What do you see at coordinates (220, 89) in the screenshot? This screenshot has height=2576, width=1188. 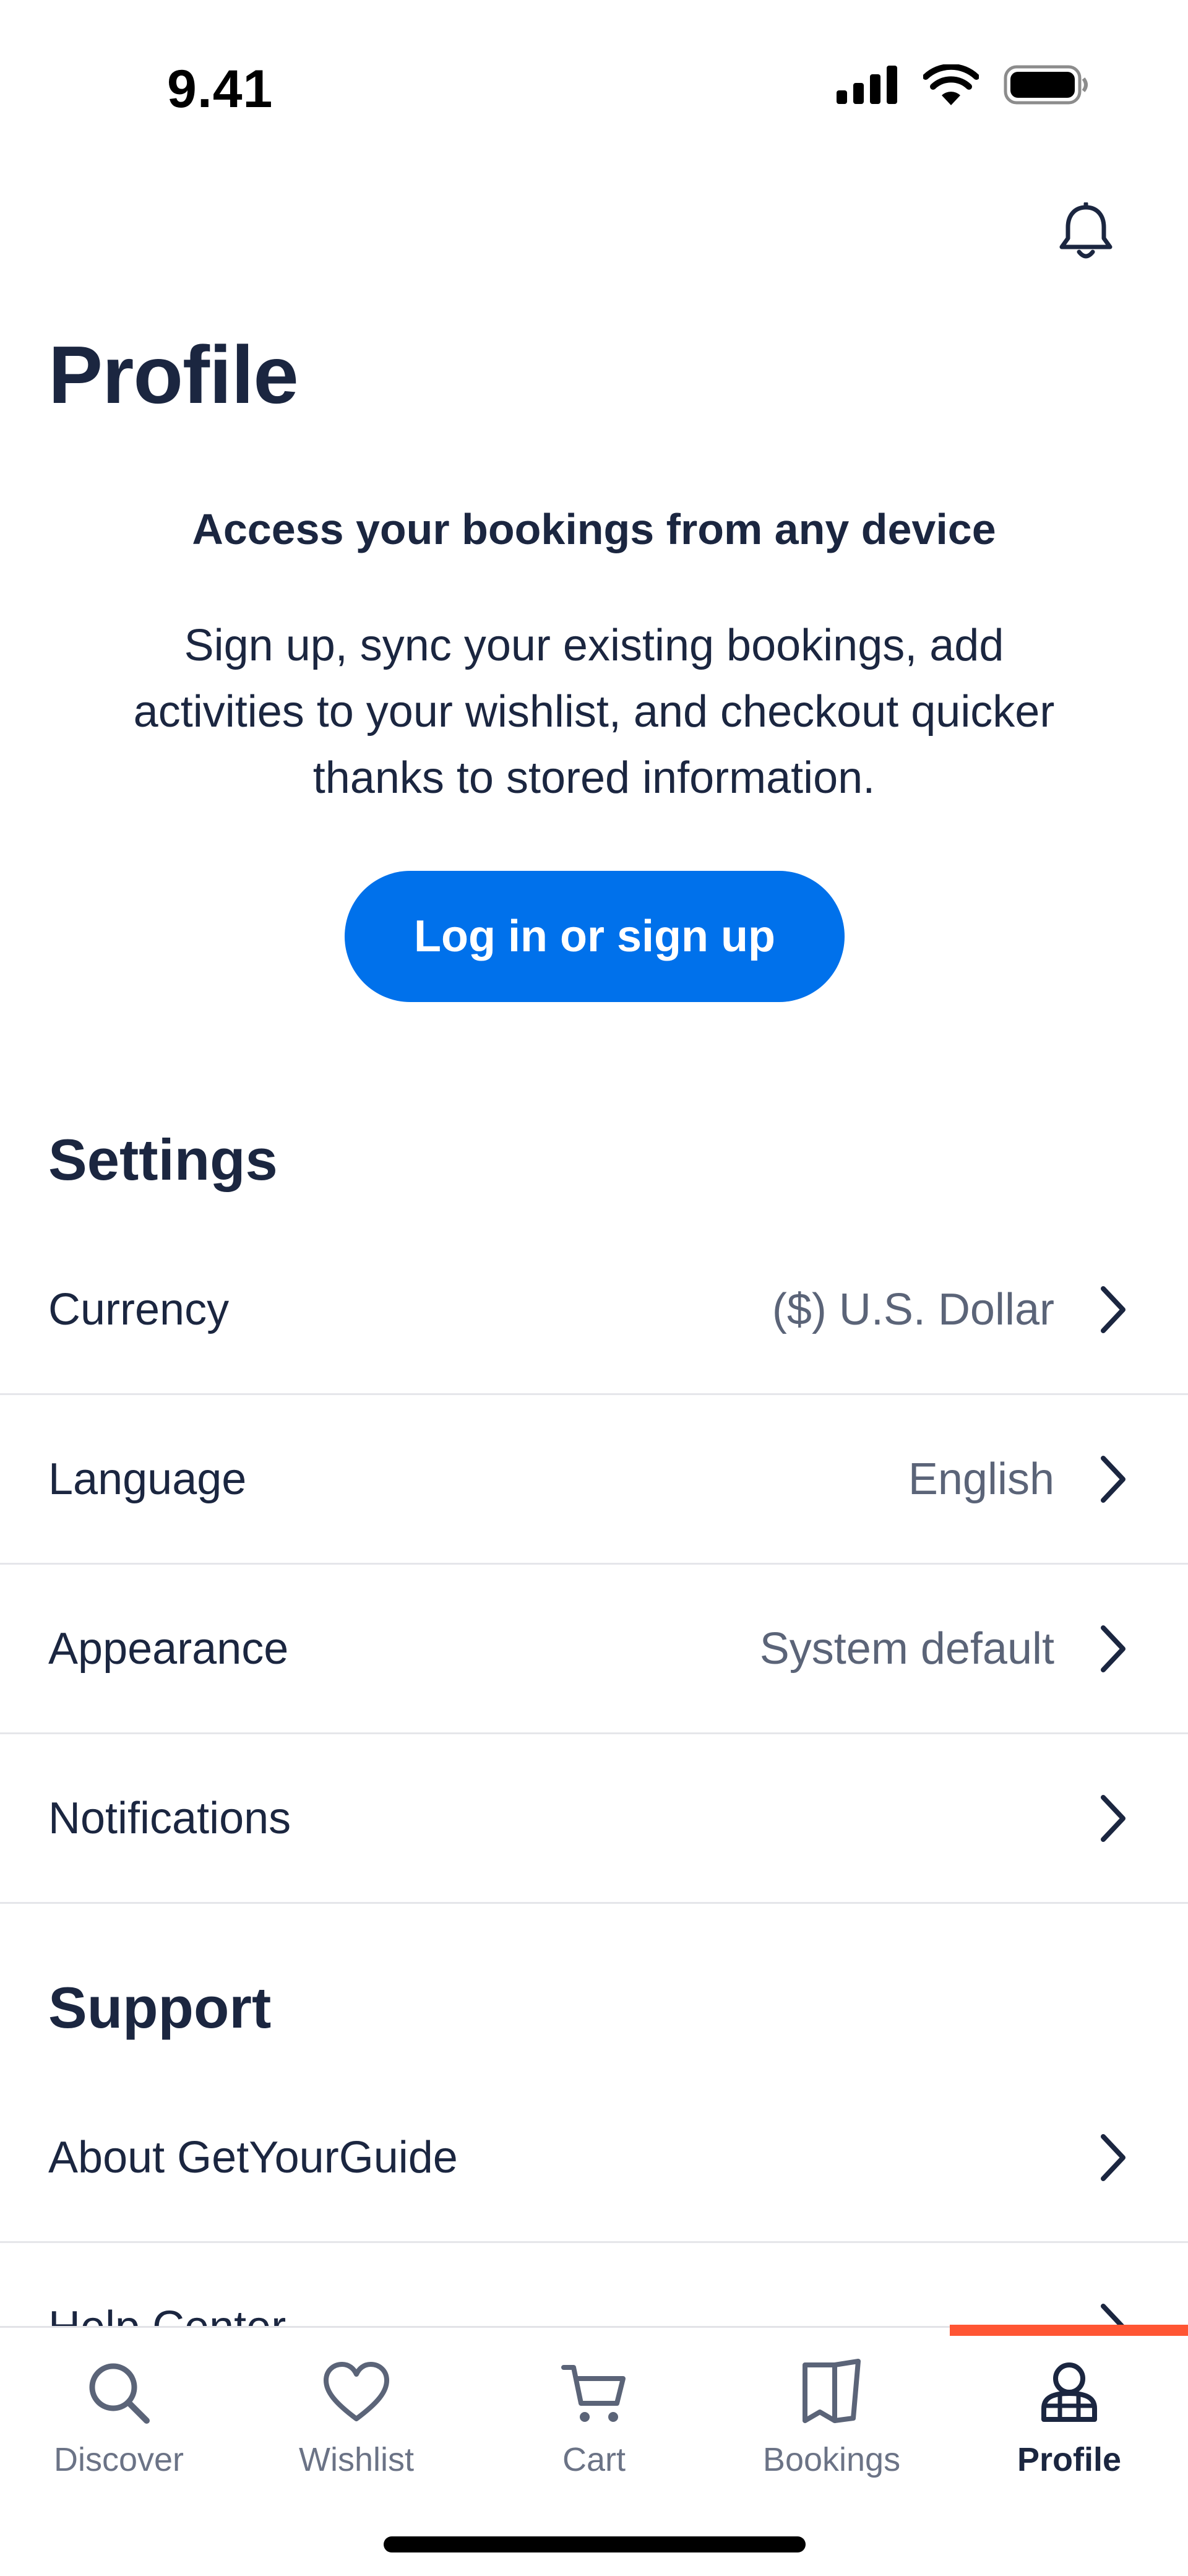 I see `status-time: 9.41` at bounding box center [220, 89].